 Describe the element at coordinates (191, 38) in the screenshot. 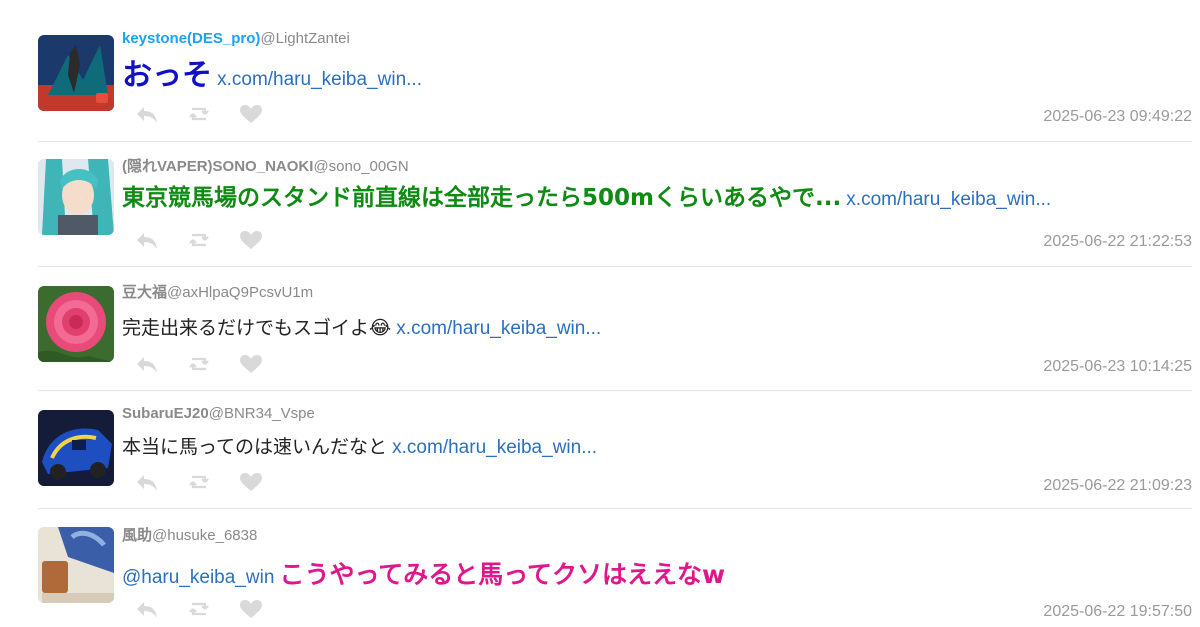

I see `username: keystone(DES_pro)` at that location.